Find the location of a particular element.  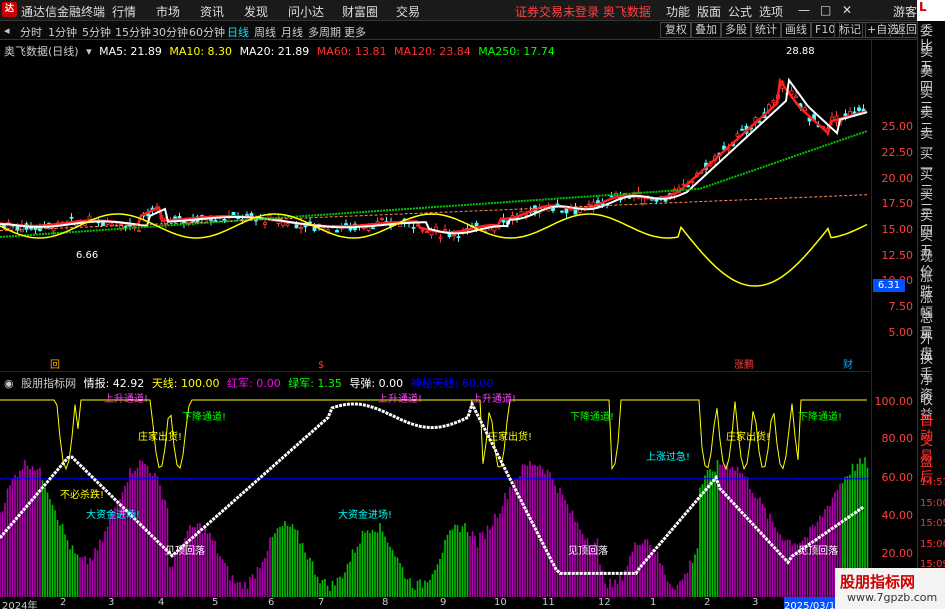

overlay-button: 叠加 is located at coordinates (706, 30).